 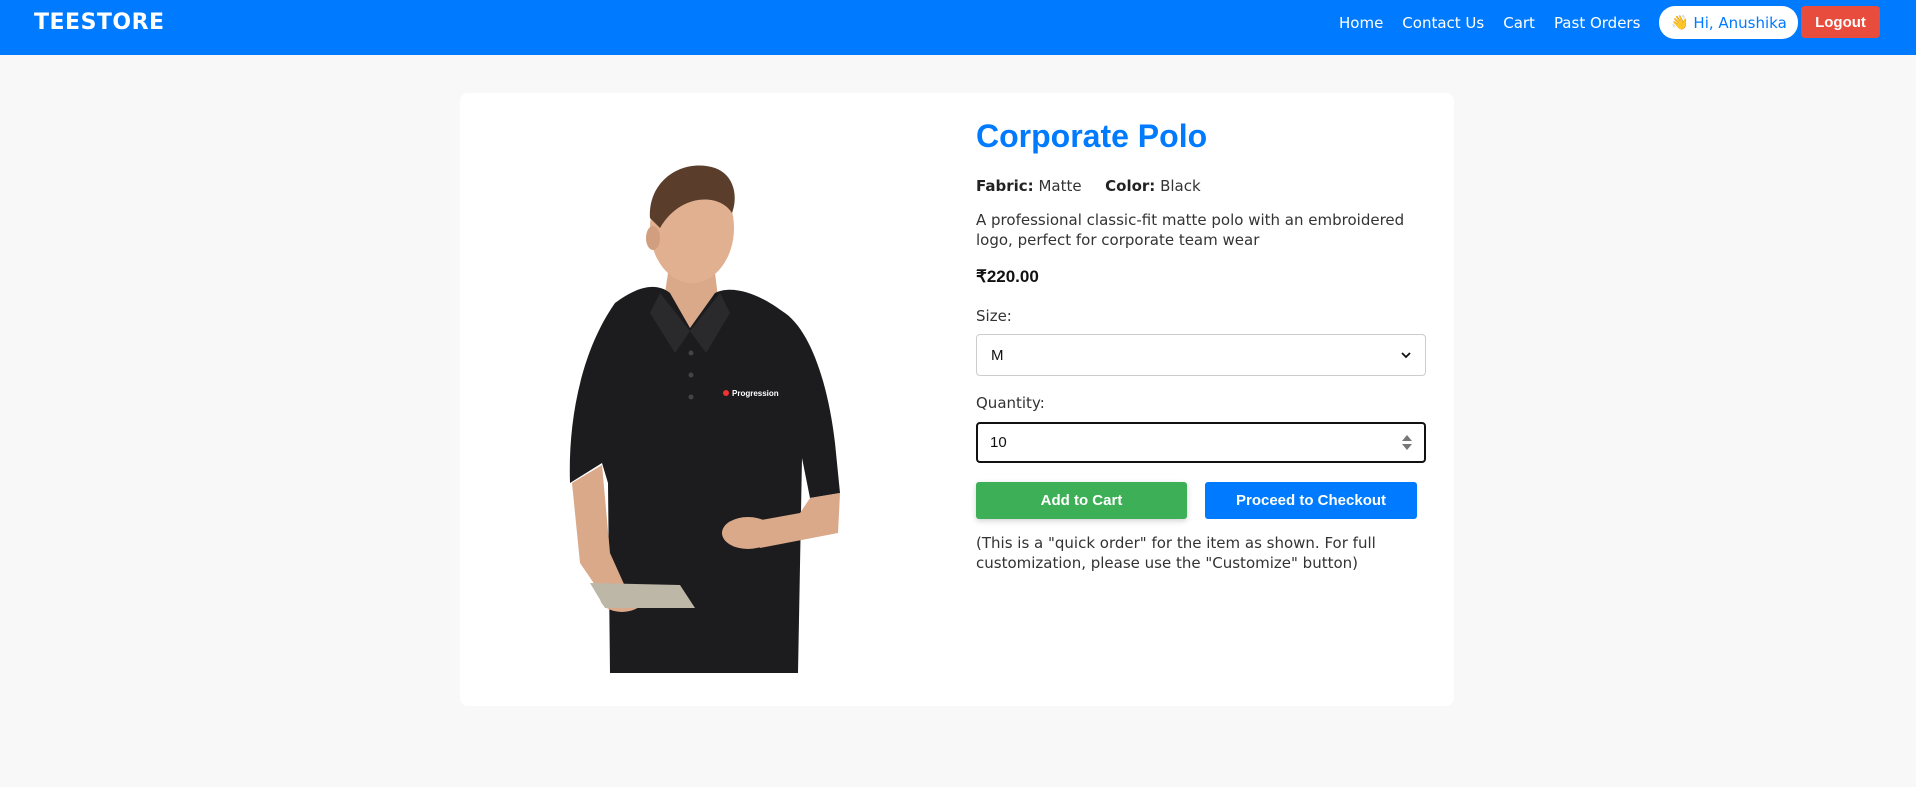 I want to click on svg-text: Progression, so click(x=755, y=393).